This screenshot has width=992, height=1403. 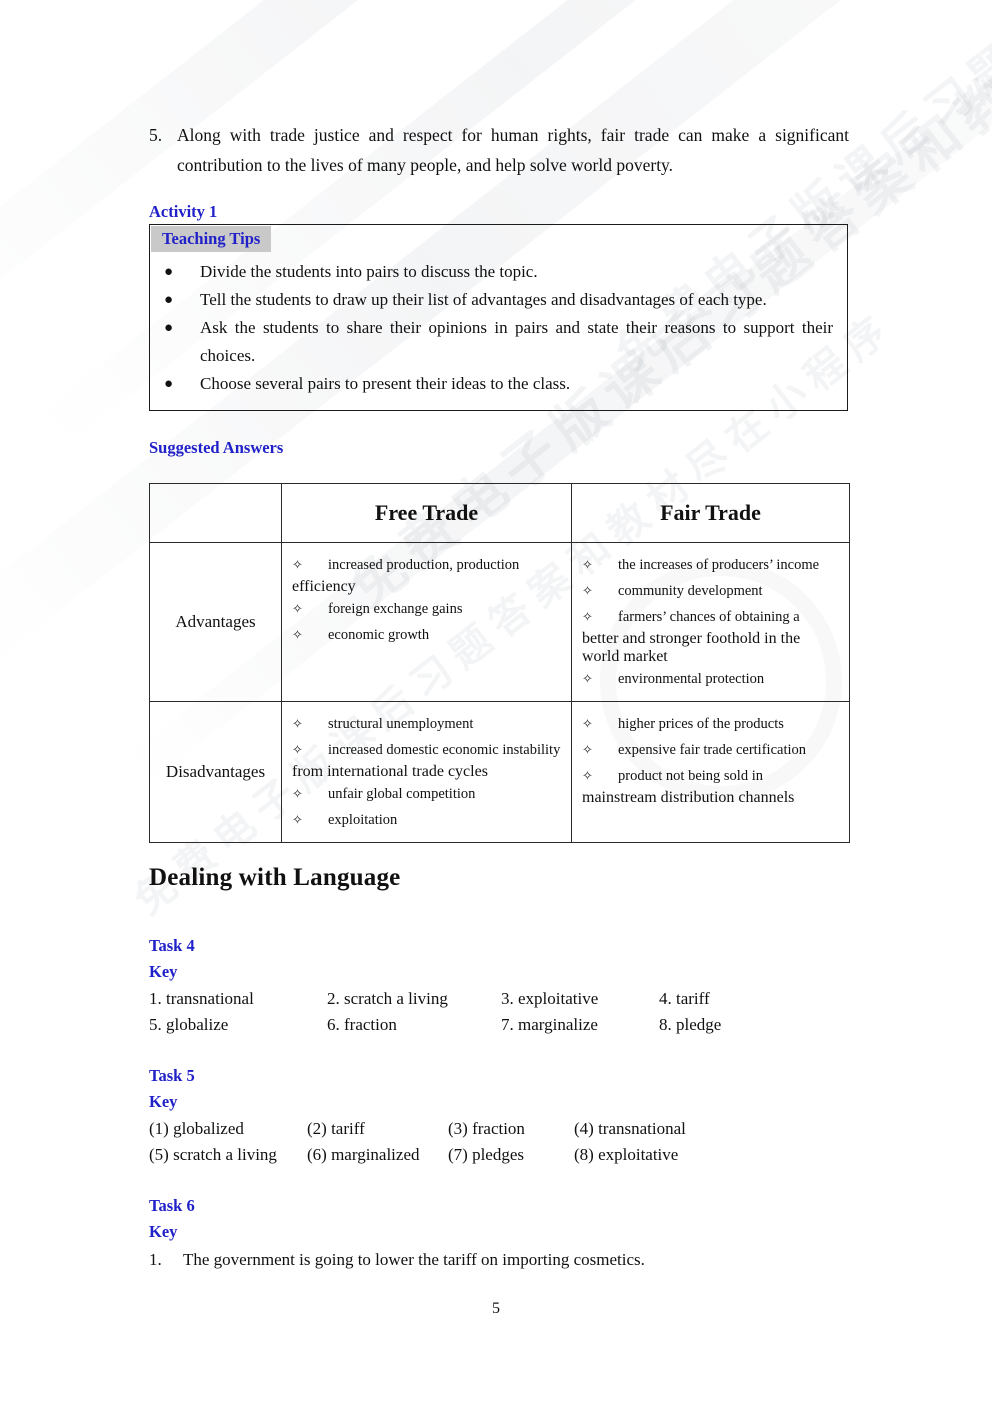 What do you see at coordinates (363, 1154) in the screenshot?
I see `answer-cell: (6) marginalized` at bounding box center [363, 1154].